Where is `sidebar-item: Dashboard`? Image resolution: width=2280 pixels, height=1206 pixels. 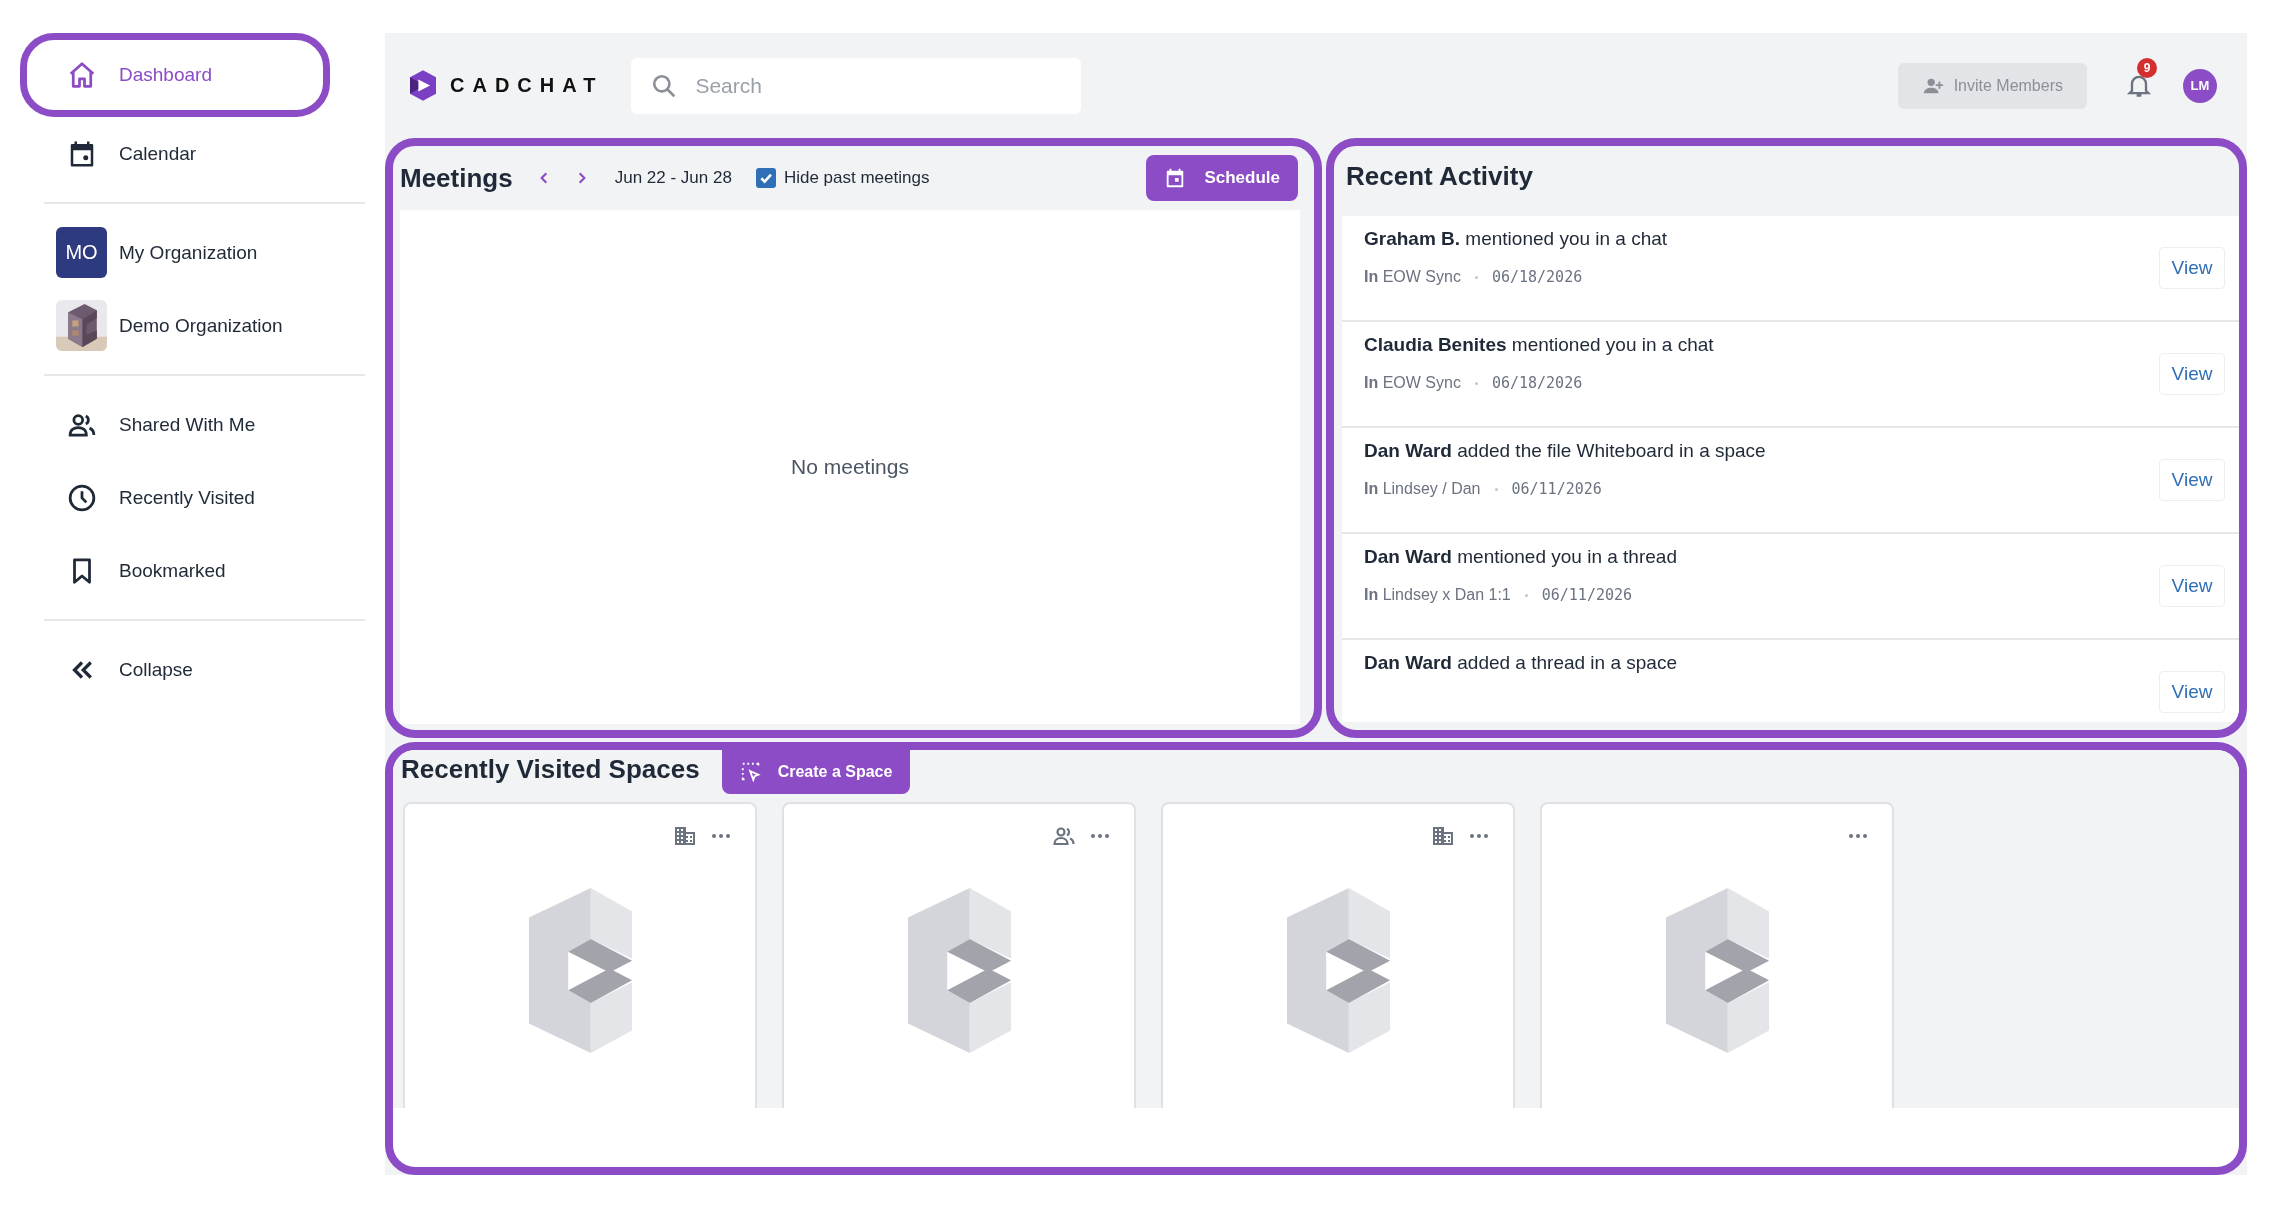
sidebar-item: Dashboard is located at coordinates (175, 75).